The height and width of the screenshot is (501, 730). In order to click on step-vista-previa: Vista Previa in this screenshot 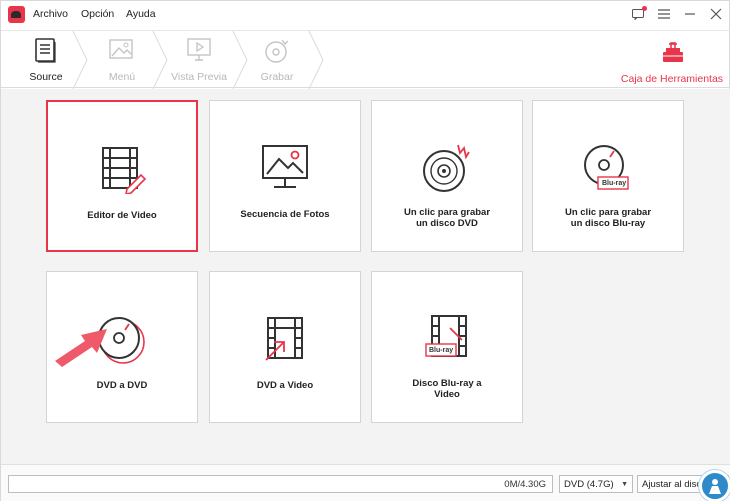, I will do `click(199, 60)`.